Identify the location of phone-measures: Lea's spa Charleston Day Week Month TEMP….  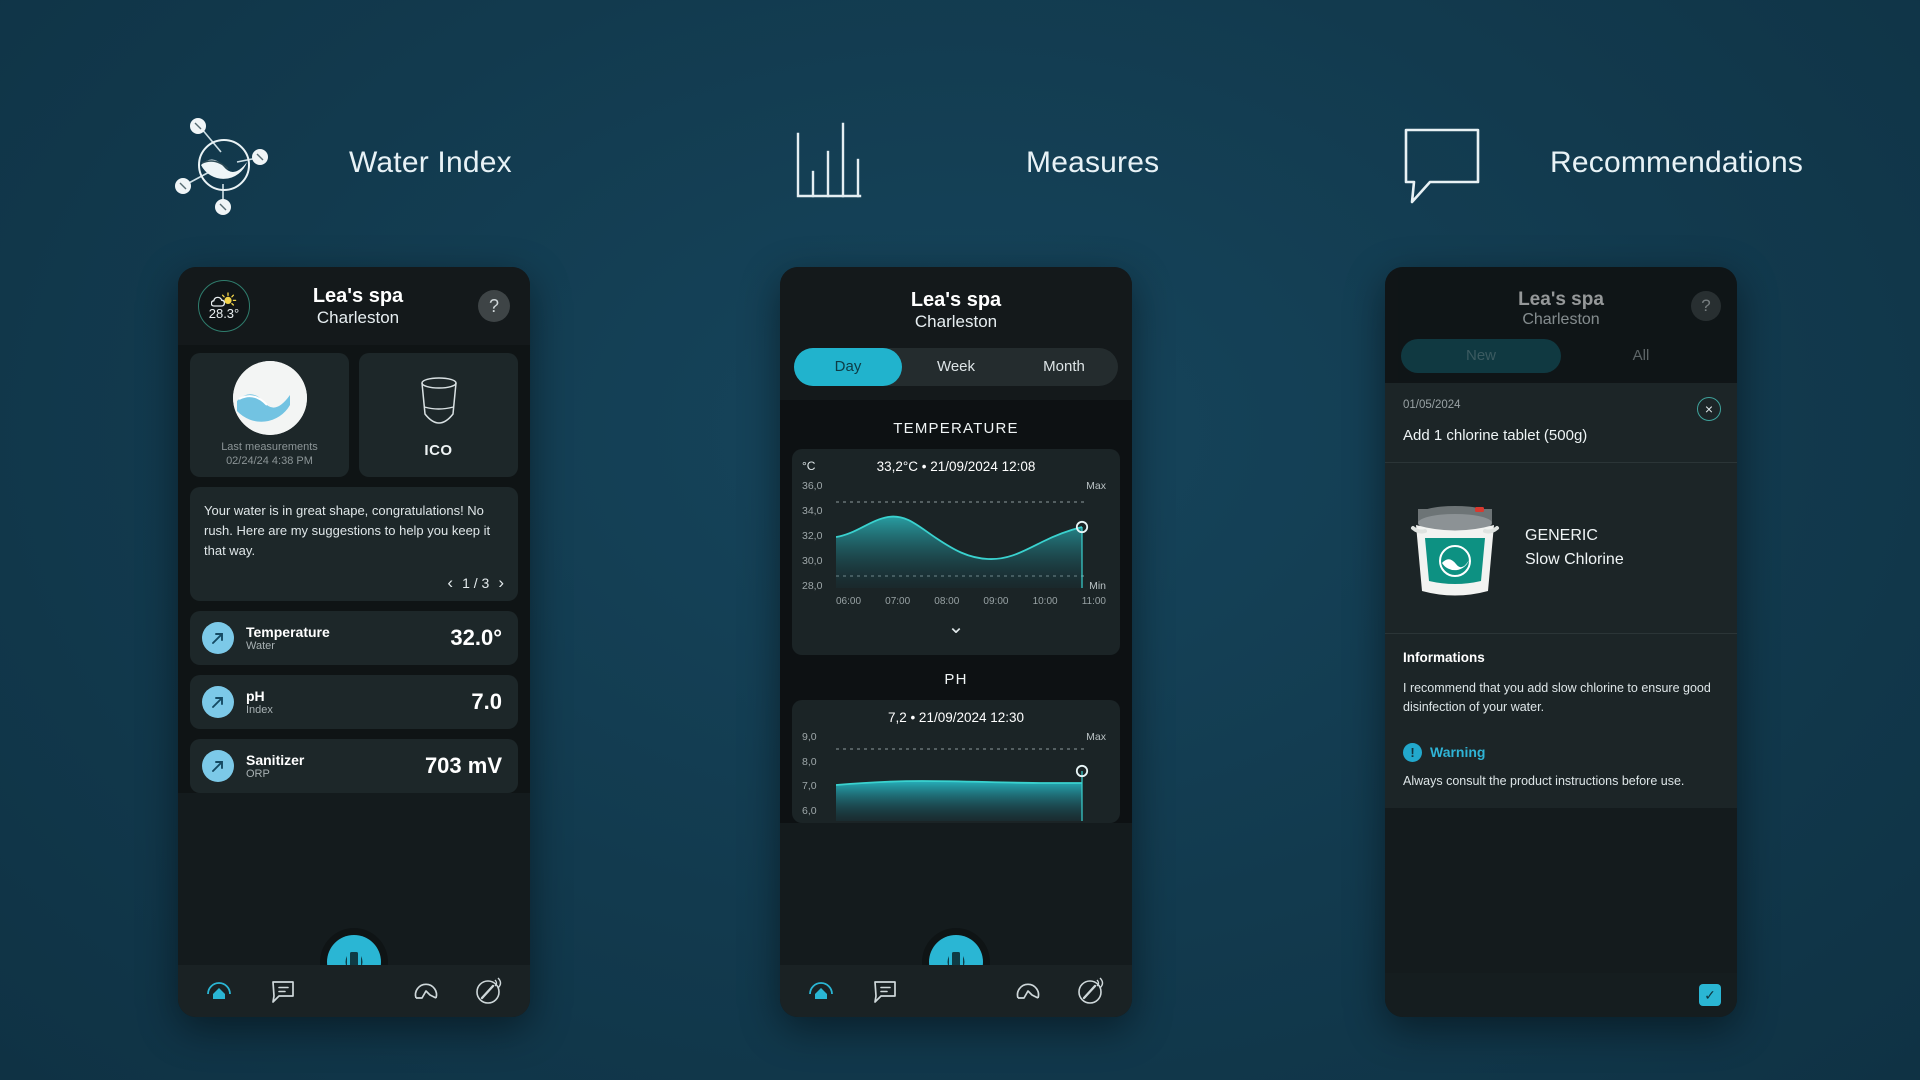
(956, 642).